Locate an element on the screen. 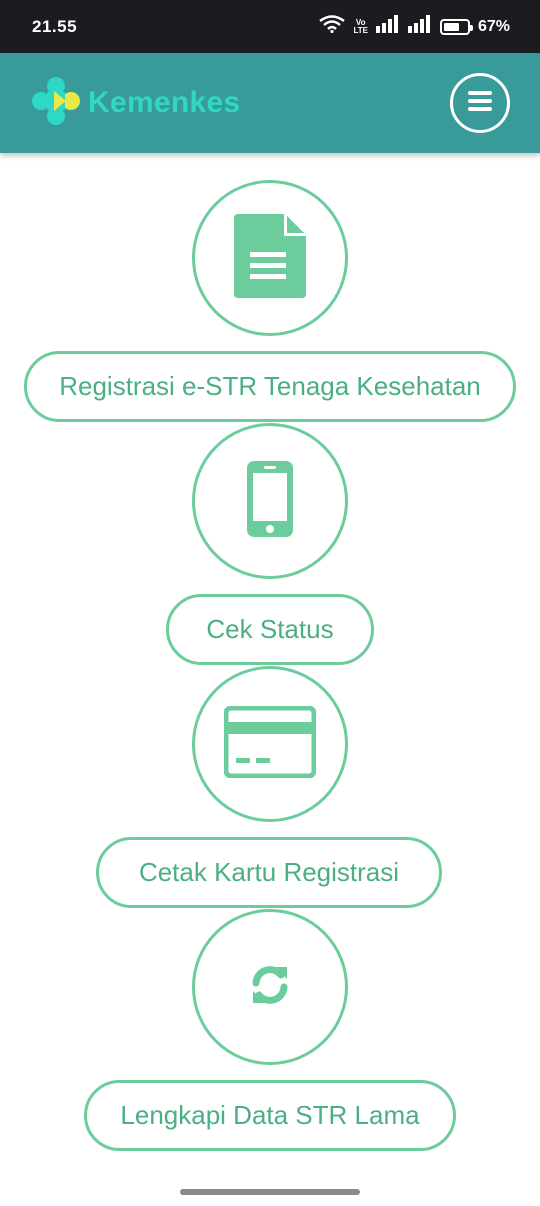 The image size is (540, 1206). kemenkes-logo-icon is located at coordinates (56, 103).